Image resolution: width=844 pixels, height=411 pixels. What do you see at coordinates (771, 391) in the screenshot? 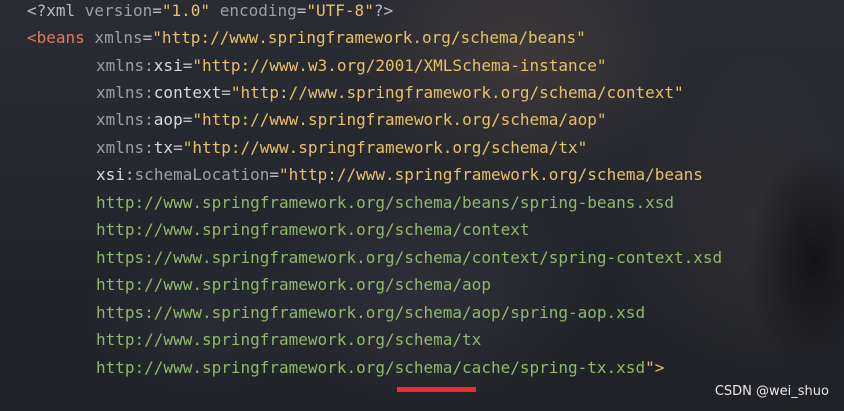
I see `watermark-text: CSDN @wei_shuo` at bounding box center [771, 391].